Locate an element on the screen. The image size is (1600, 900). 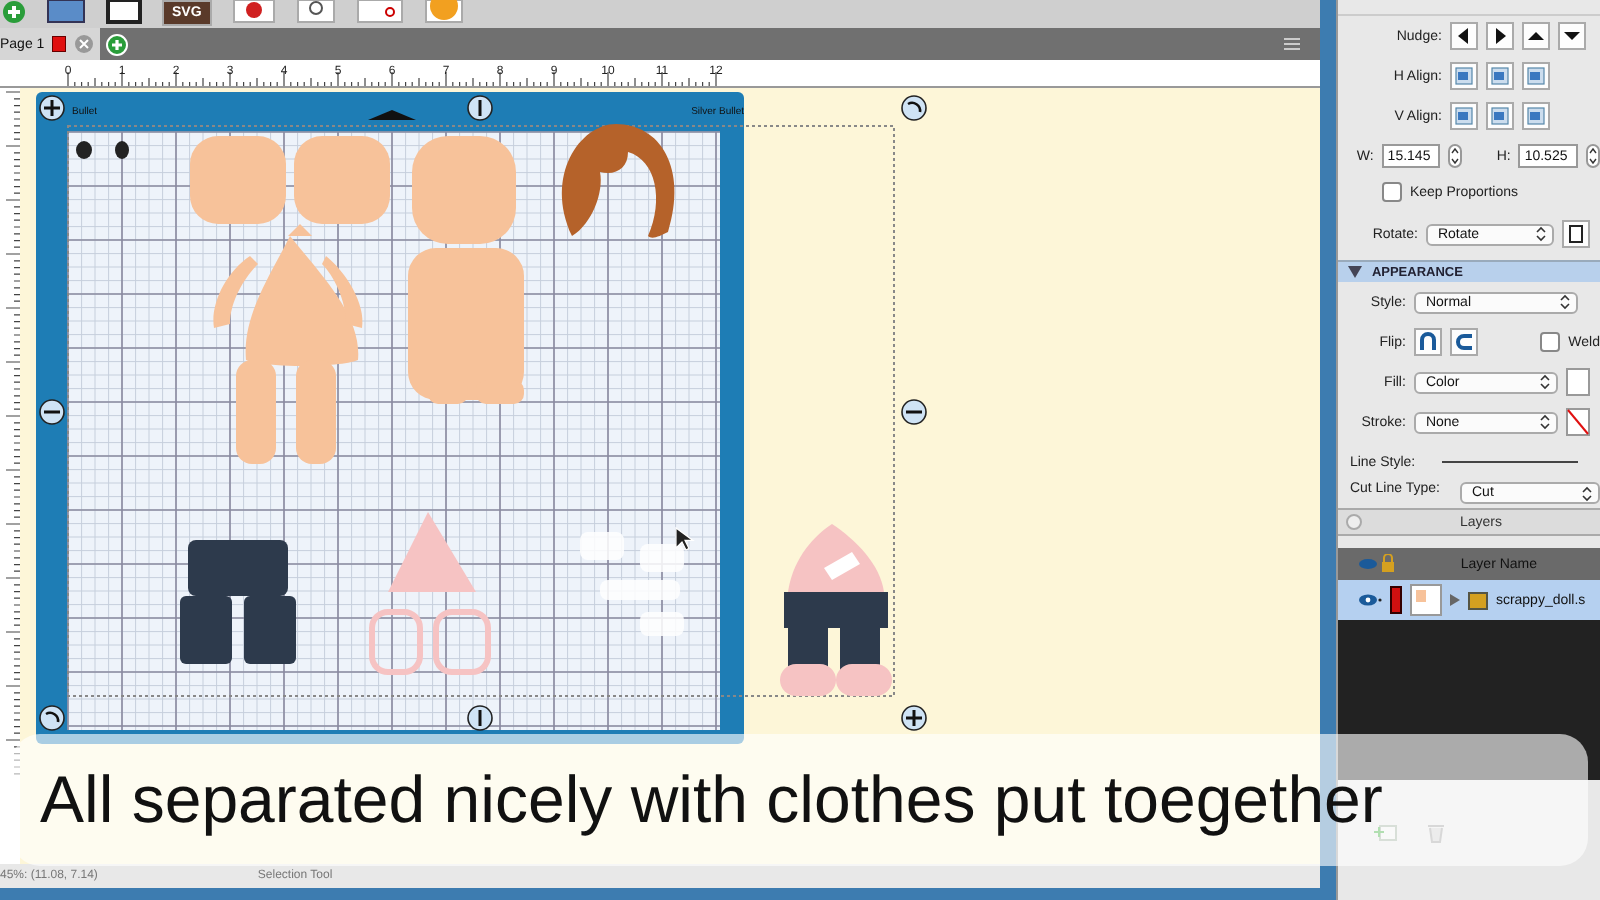
layer-thumbnail is located at coordinates (1425, 600).